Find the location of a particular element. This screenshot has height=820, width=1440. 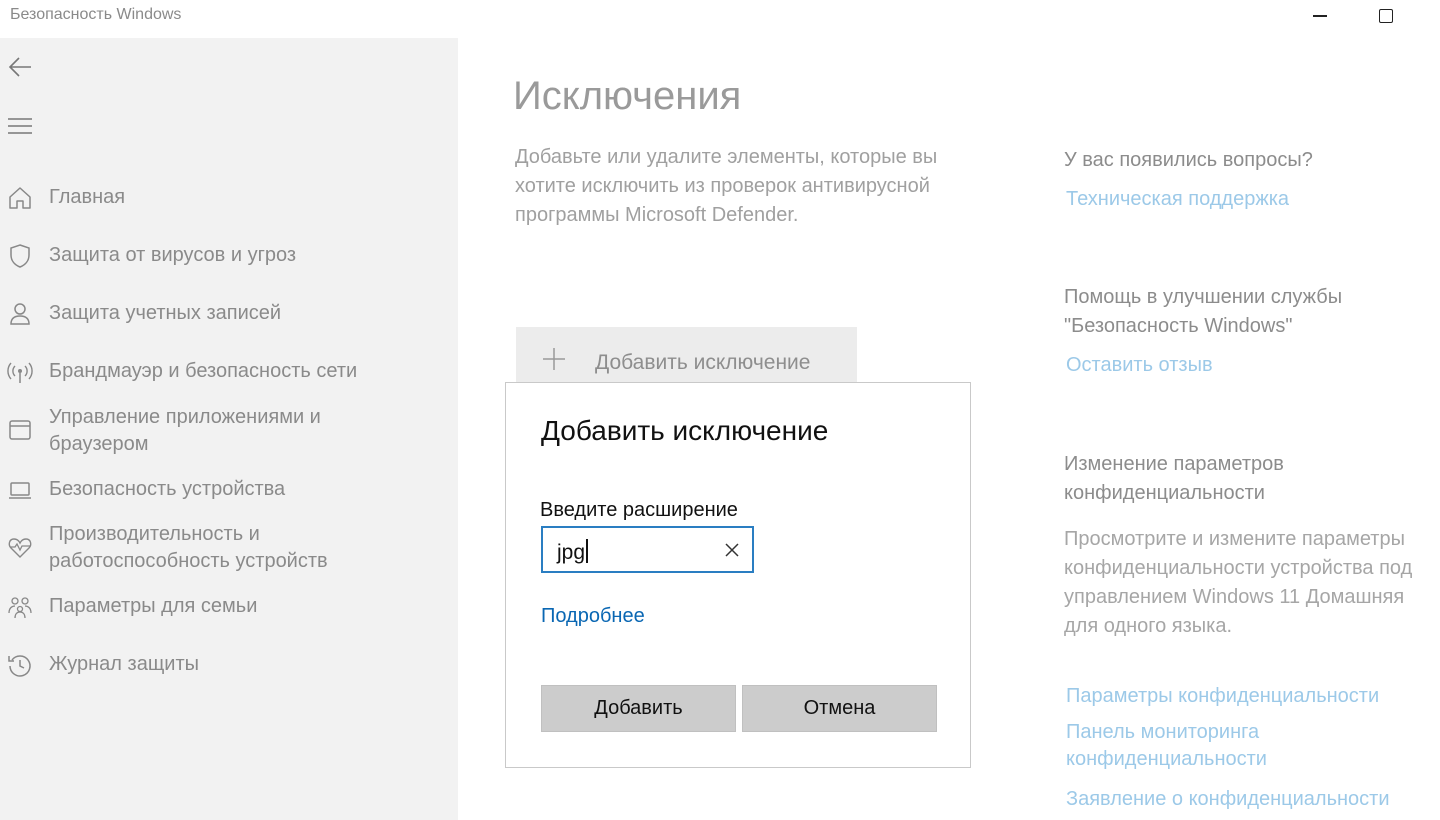

sidebar-item-label: Параметры для семьи is located at coordinates (153, 606).